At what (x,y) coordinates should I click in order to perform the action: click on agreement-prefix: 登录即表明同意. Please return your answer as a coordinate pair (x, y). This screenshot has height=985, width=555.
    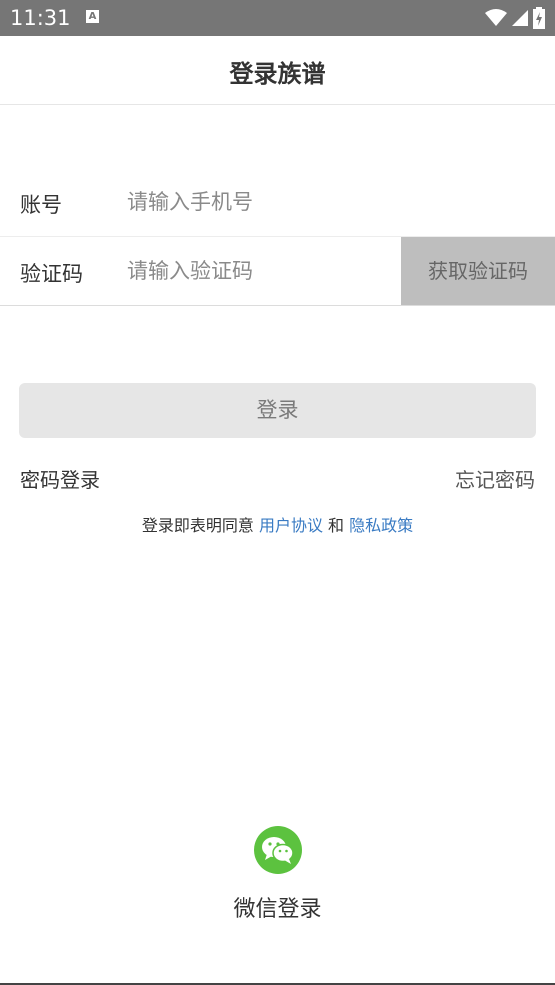
    Looking at the image, I should click on (200, 525).